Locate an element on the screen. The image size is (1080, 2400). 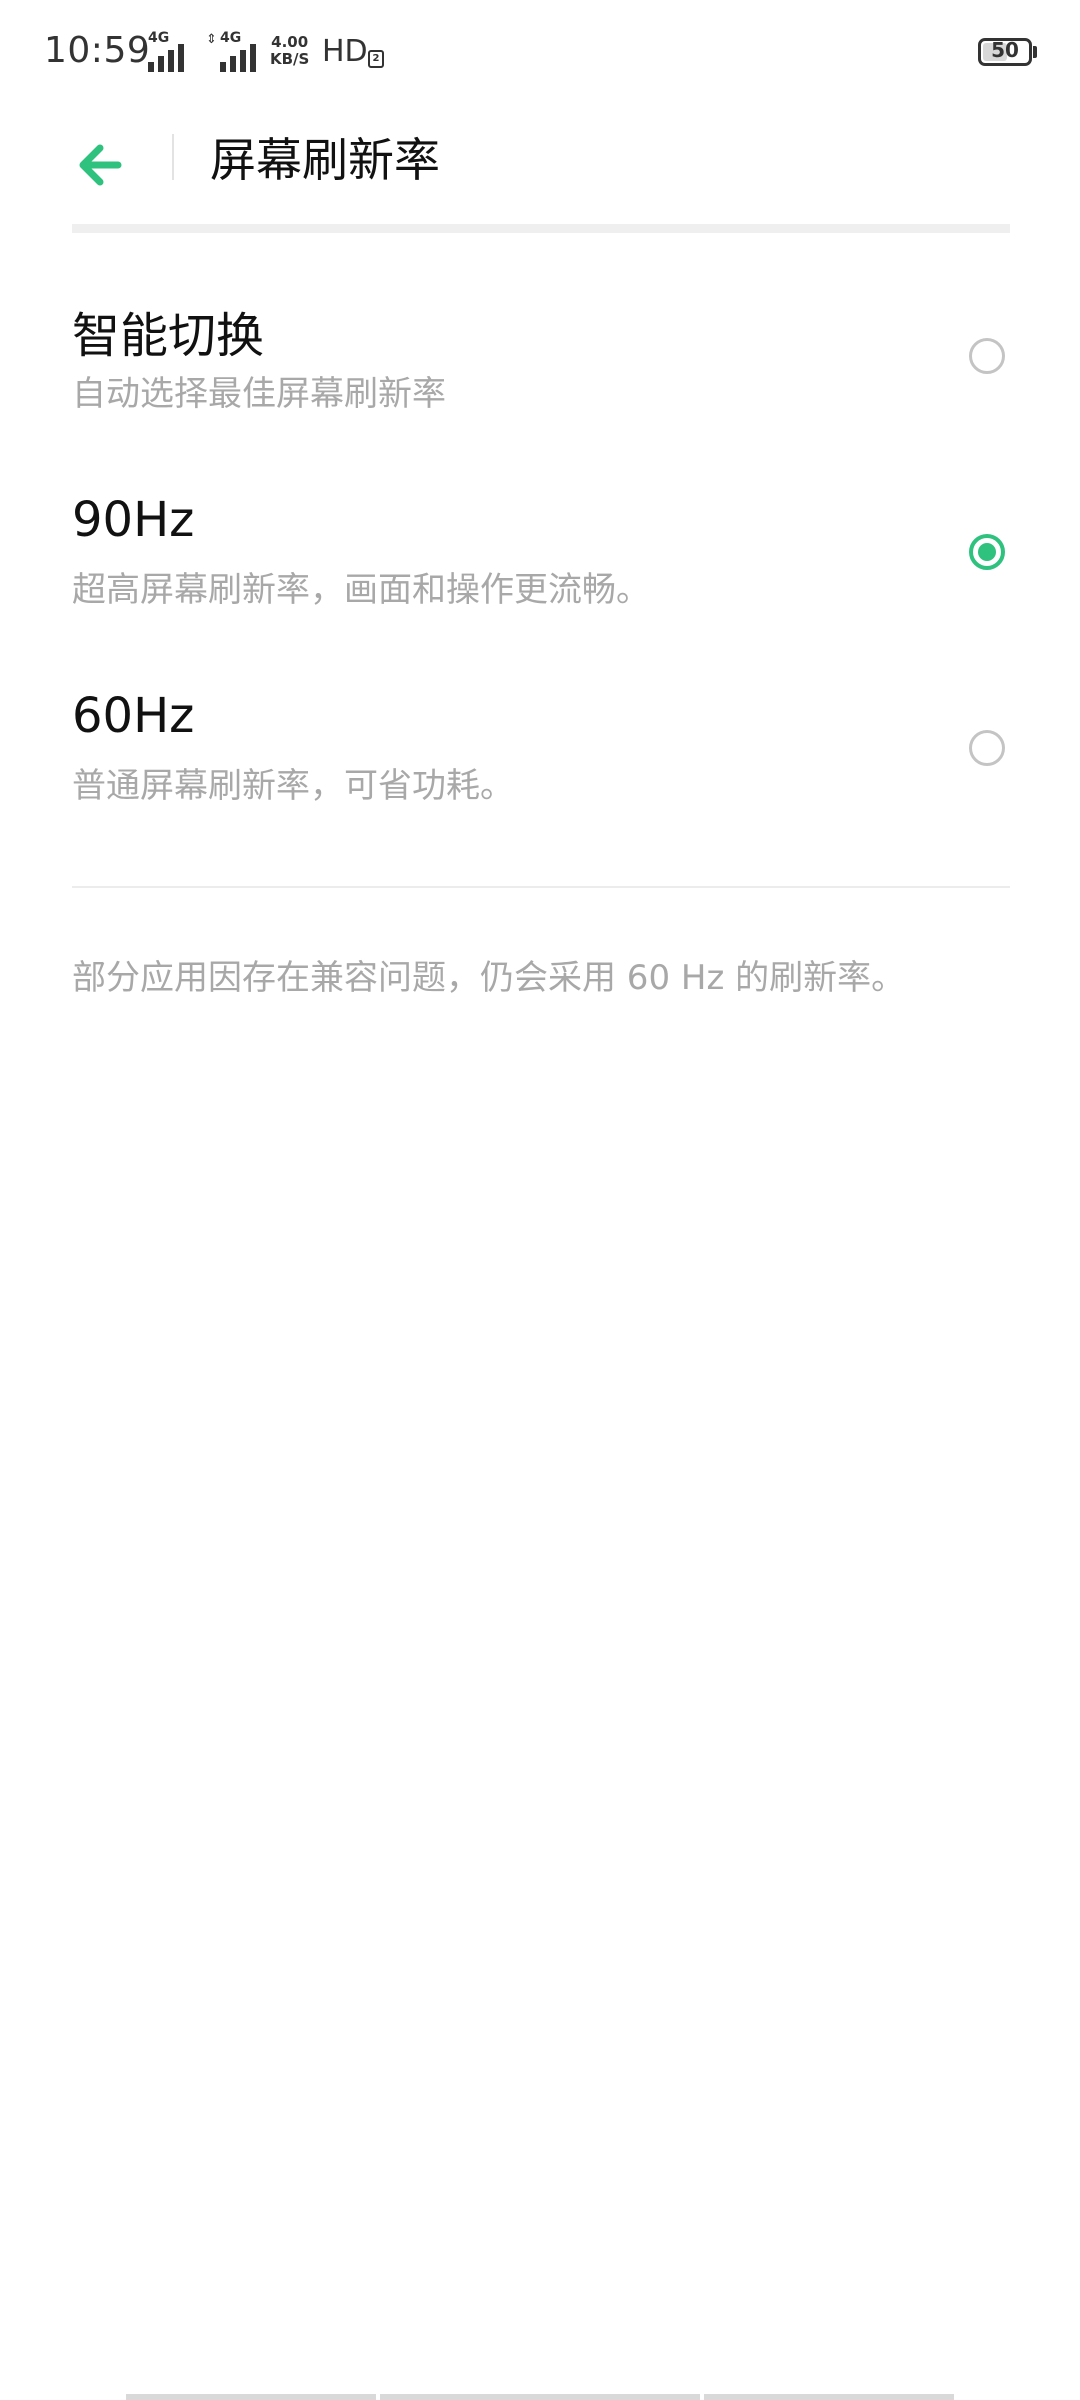
app-header: 屏幕刷新率 is located at coordinates (540, 170).